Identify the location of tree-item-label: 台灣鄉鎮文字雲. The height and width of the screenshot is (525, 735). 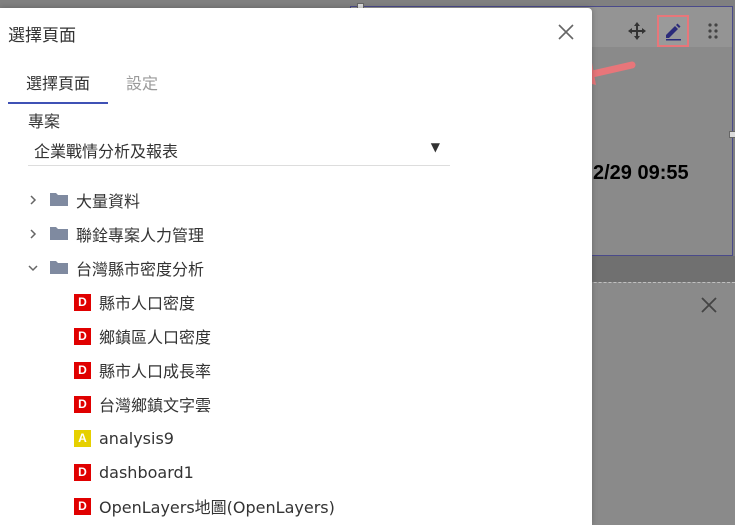
(155, 405).